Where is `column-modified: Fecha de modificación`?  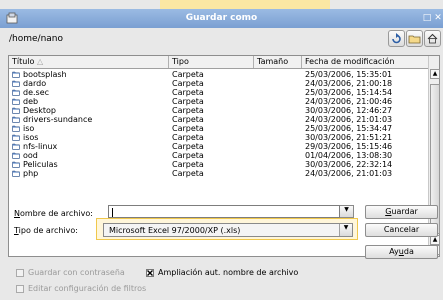 column-modified: Fecha de modificación is located at coordinates (365, 62).